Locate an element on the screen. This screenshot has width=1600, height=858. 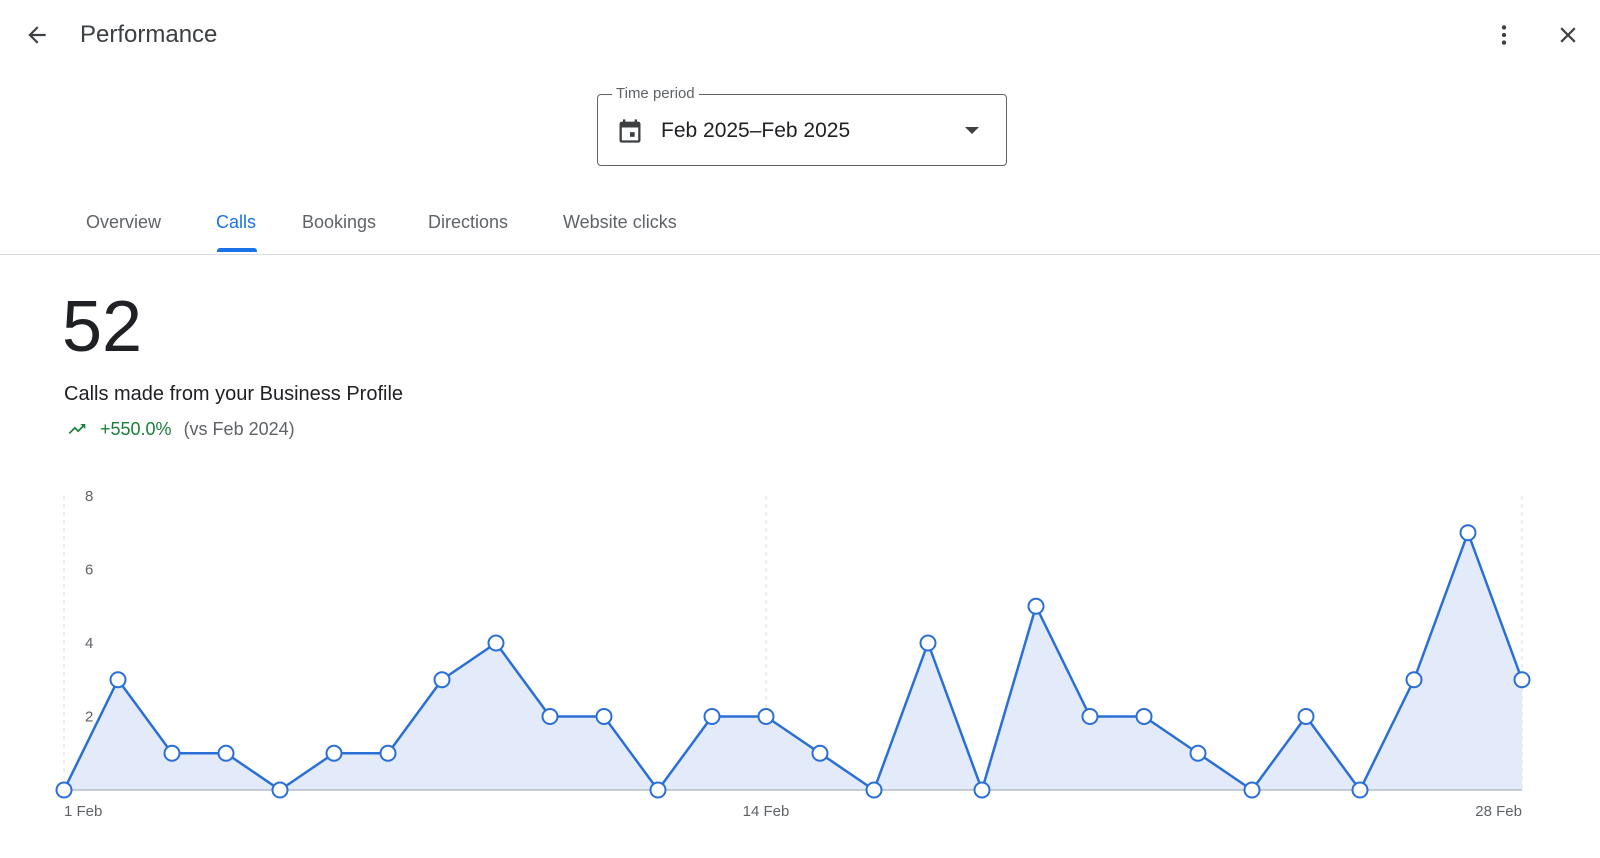
calendar-icon is located at coordinates (630, 131).